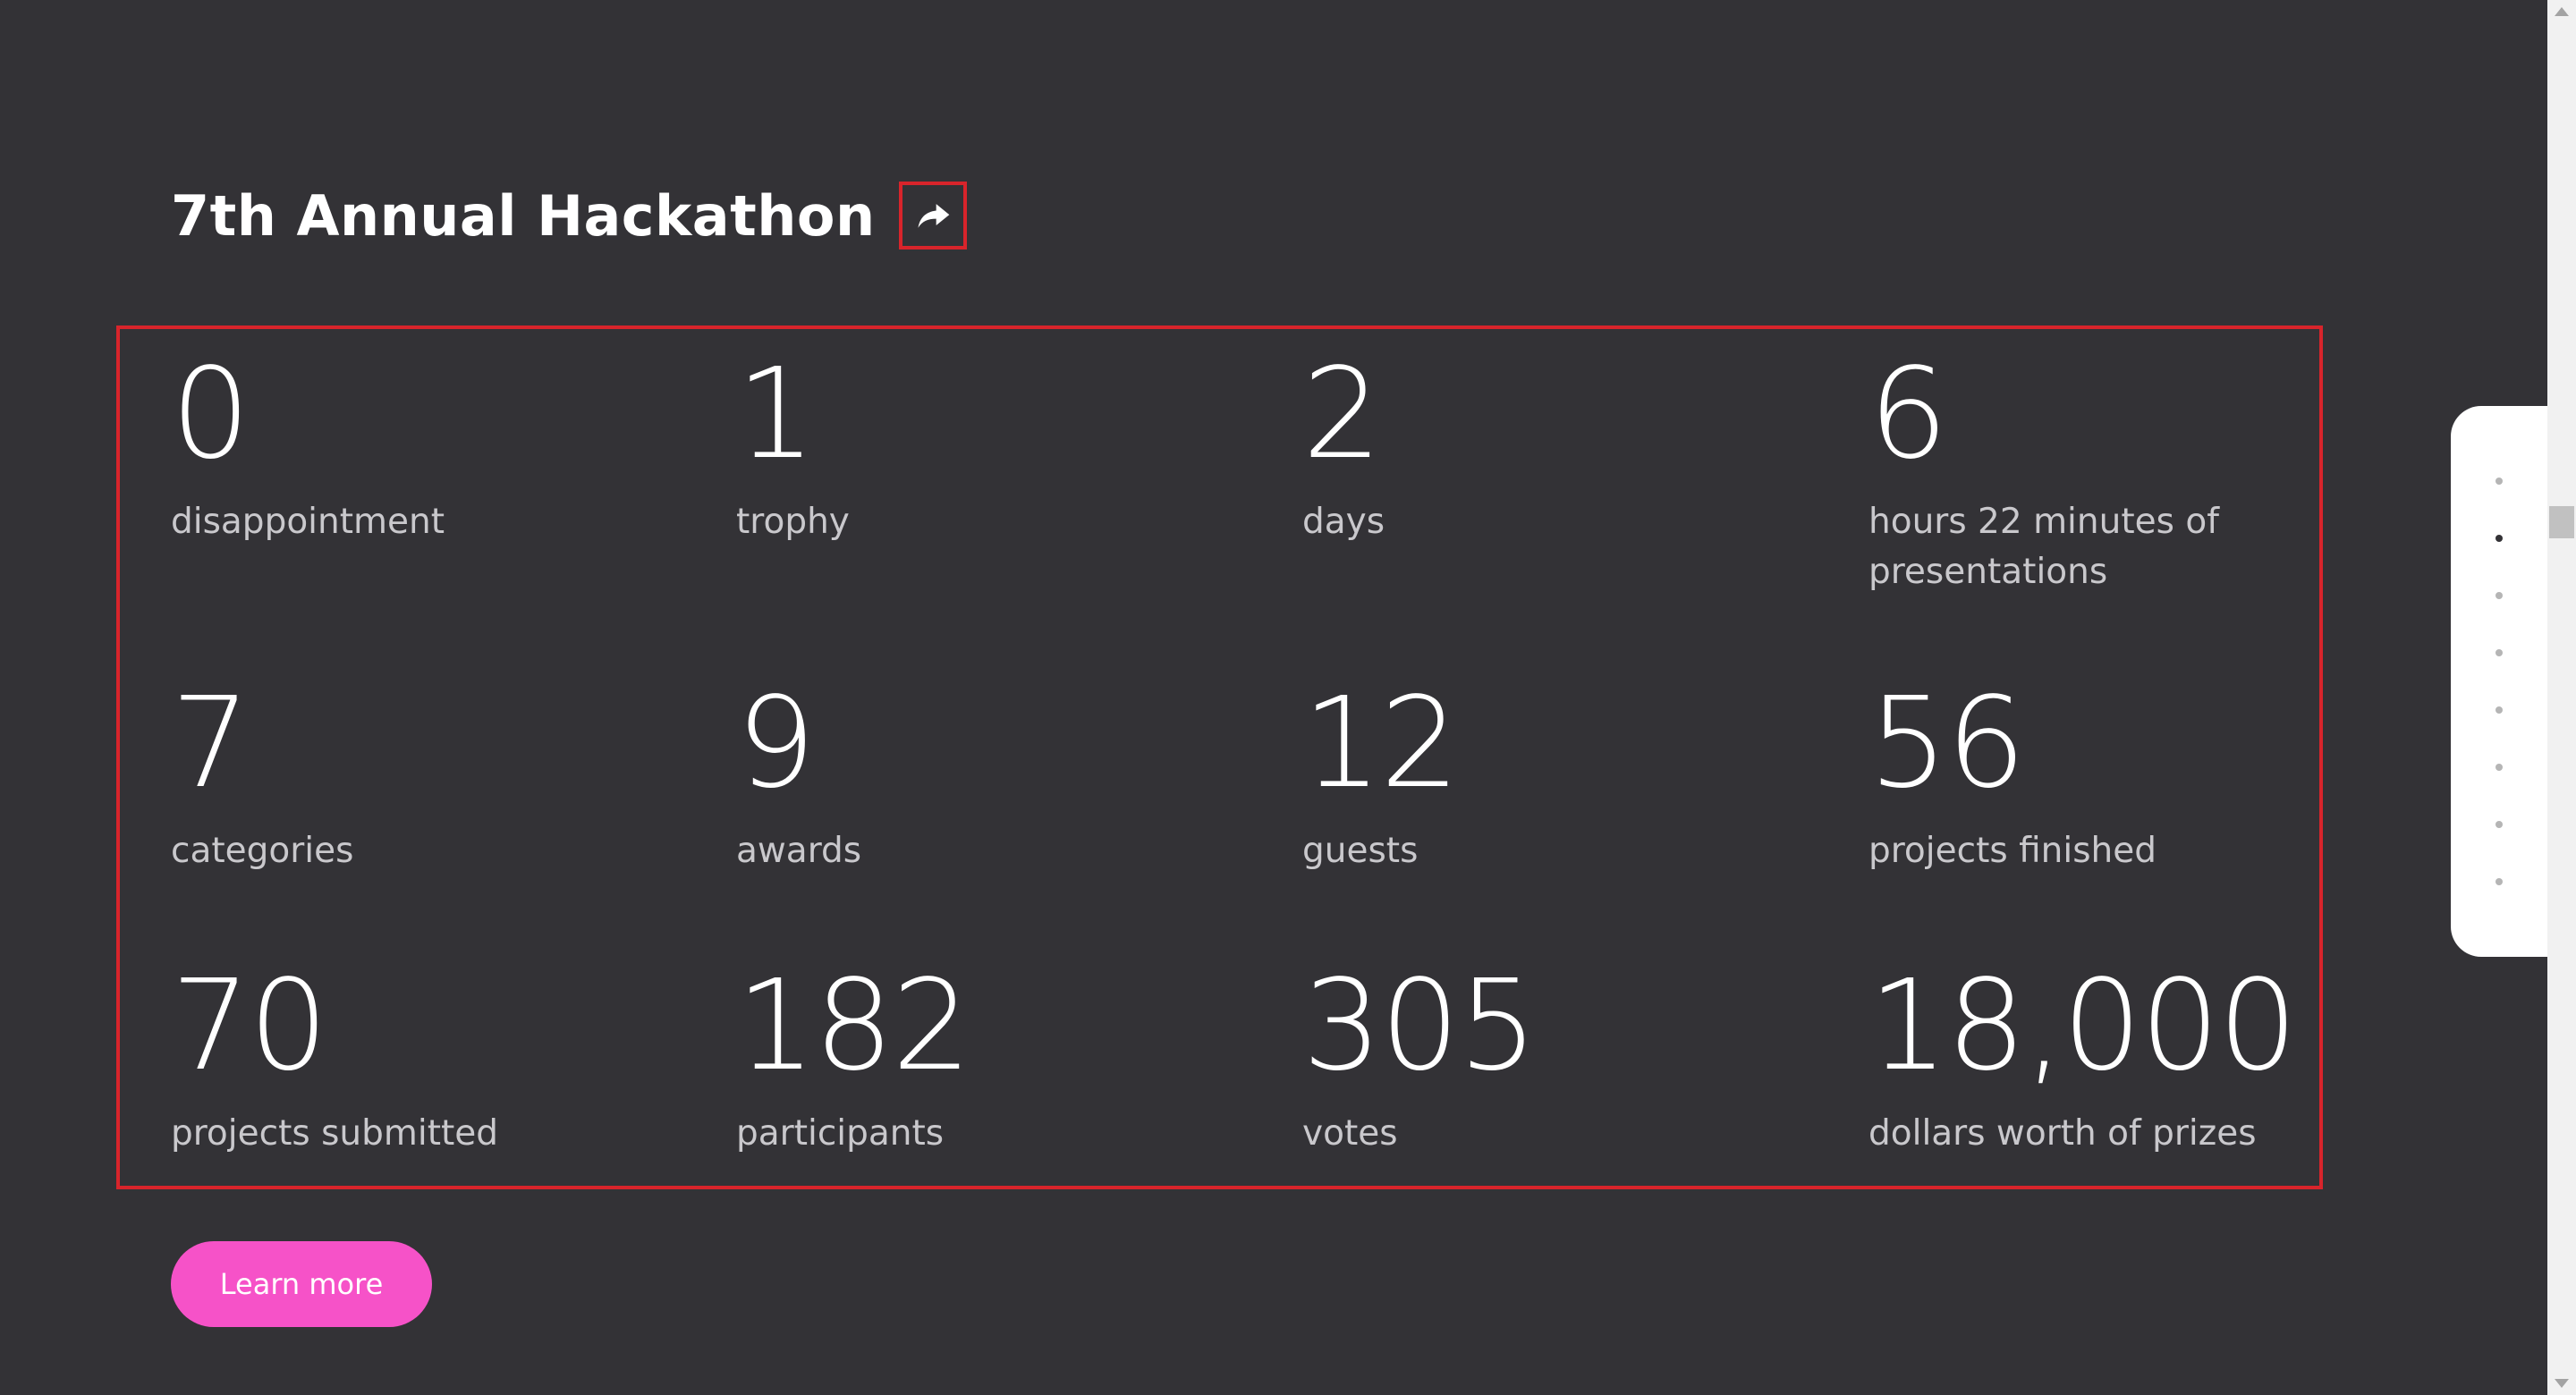 This screenshot has height=1395, width=2576. Describe the element at coordinates (840, 1133) in the screenshot. I see `stat-label: participants` at that location.